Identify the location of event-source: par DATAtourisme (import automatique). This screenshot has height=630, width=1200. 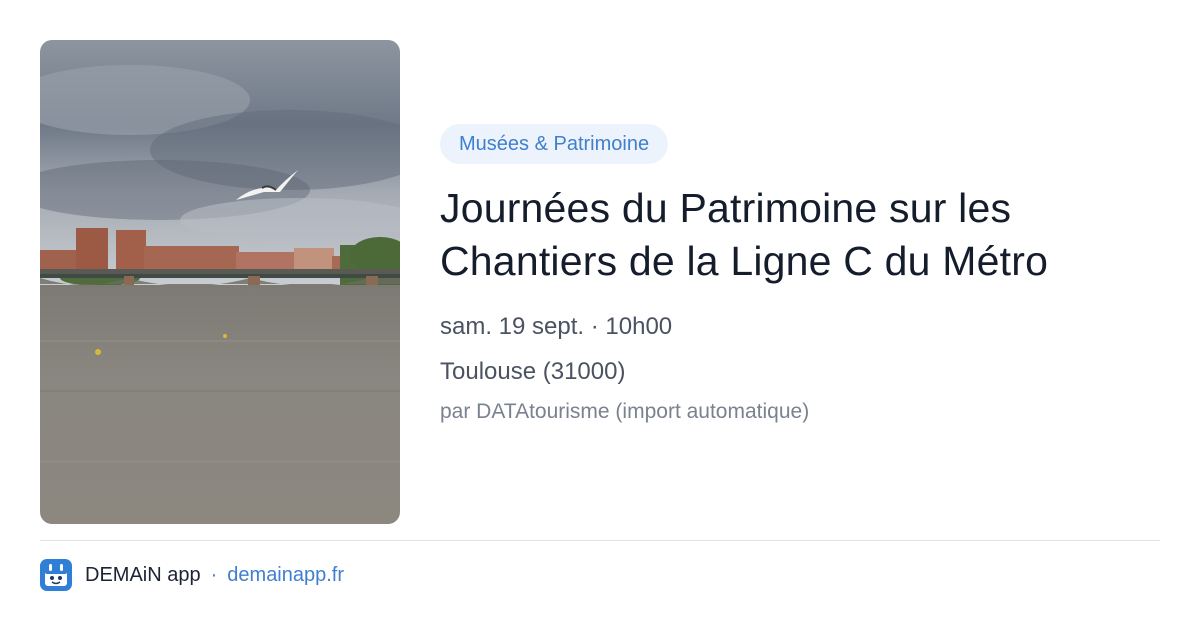
(625, 411).